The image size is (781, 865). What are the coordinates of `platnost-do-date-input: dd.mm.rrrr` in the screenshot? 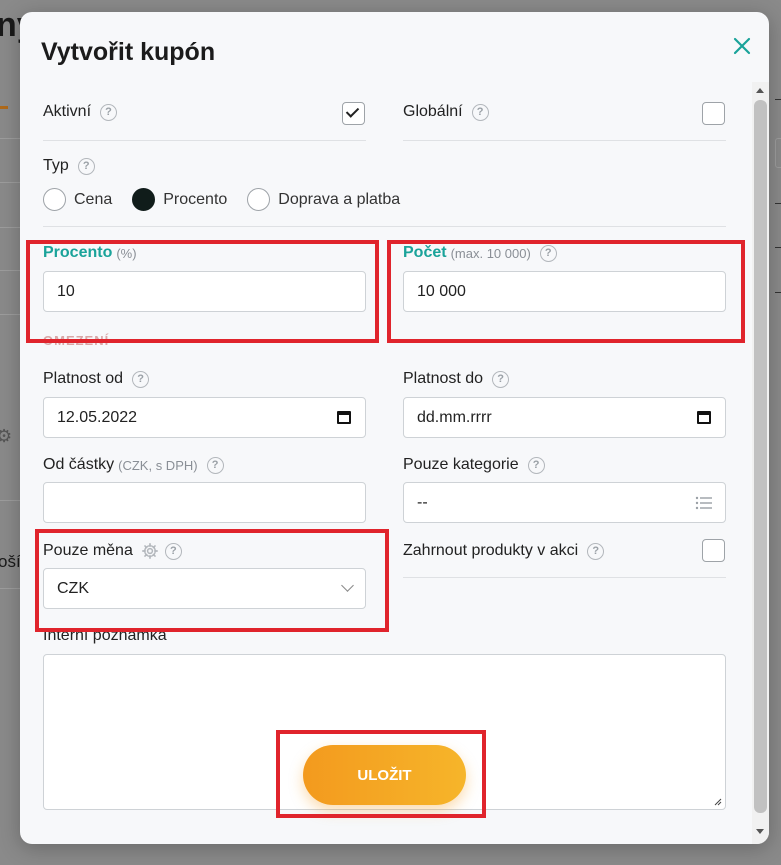 It's located at (564, 417).